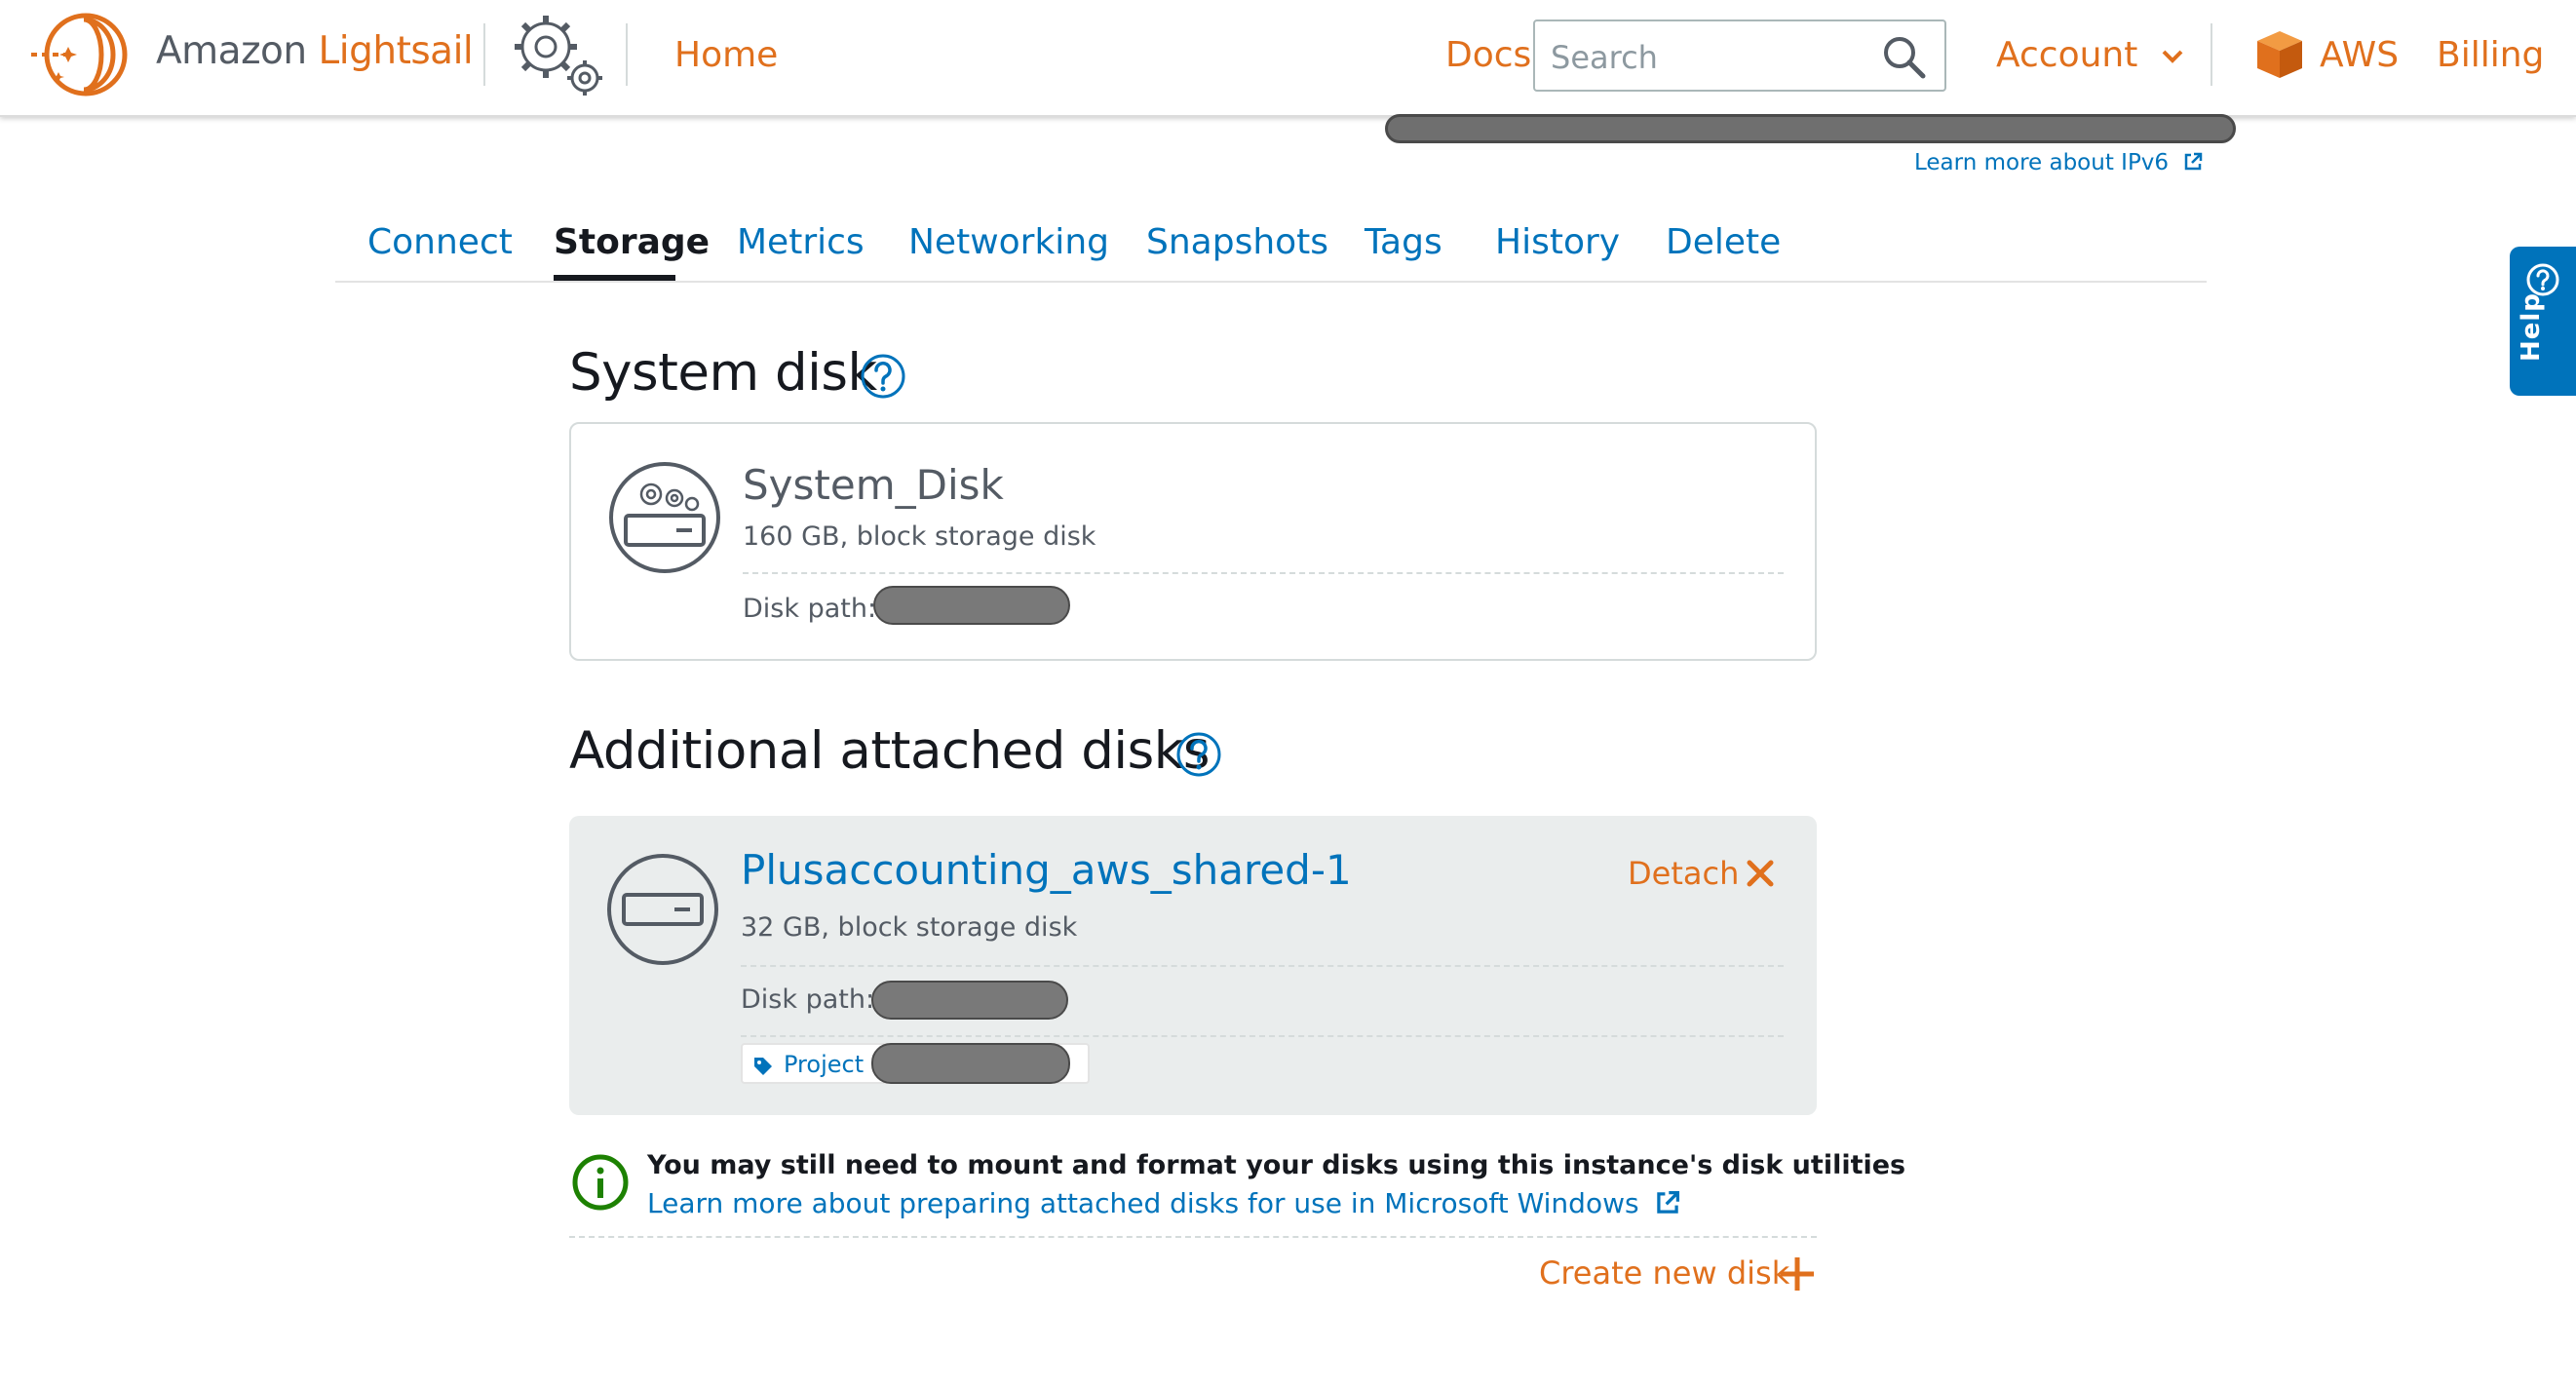 The image size is (2576, 1389). I want to click on tab-networking: Networking, so click(1009, 242).